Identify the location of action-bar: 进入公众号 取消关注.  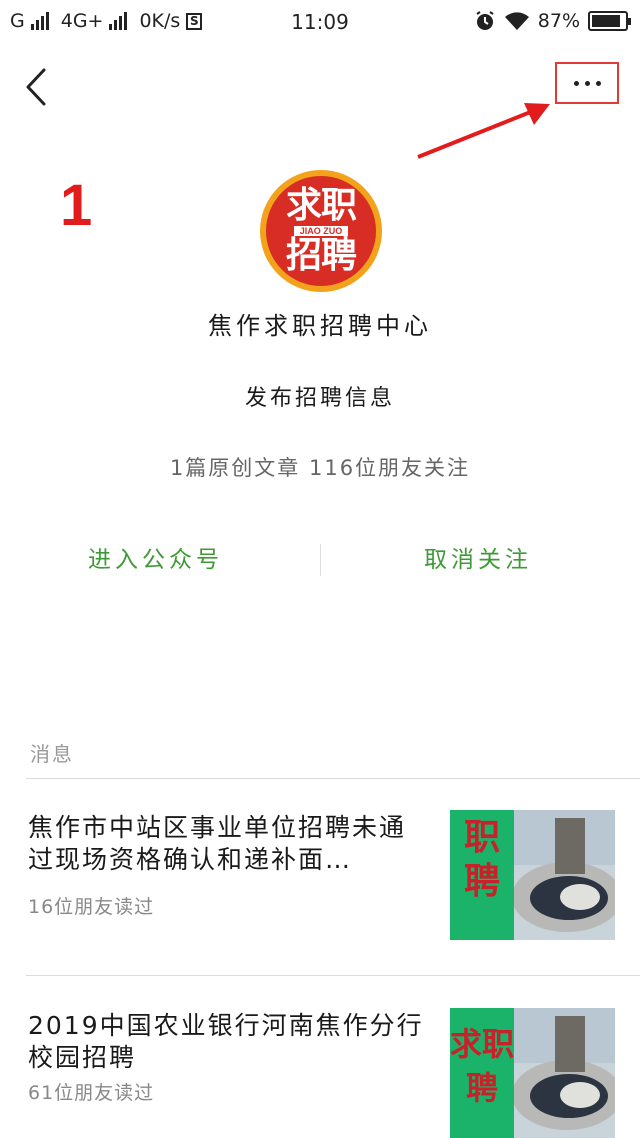
(320, 560).